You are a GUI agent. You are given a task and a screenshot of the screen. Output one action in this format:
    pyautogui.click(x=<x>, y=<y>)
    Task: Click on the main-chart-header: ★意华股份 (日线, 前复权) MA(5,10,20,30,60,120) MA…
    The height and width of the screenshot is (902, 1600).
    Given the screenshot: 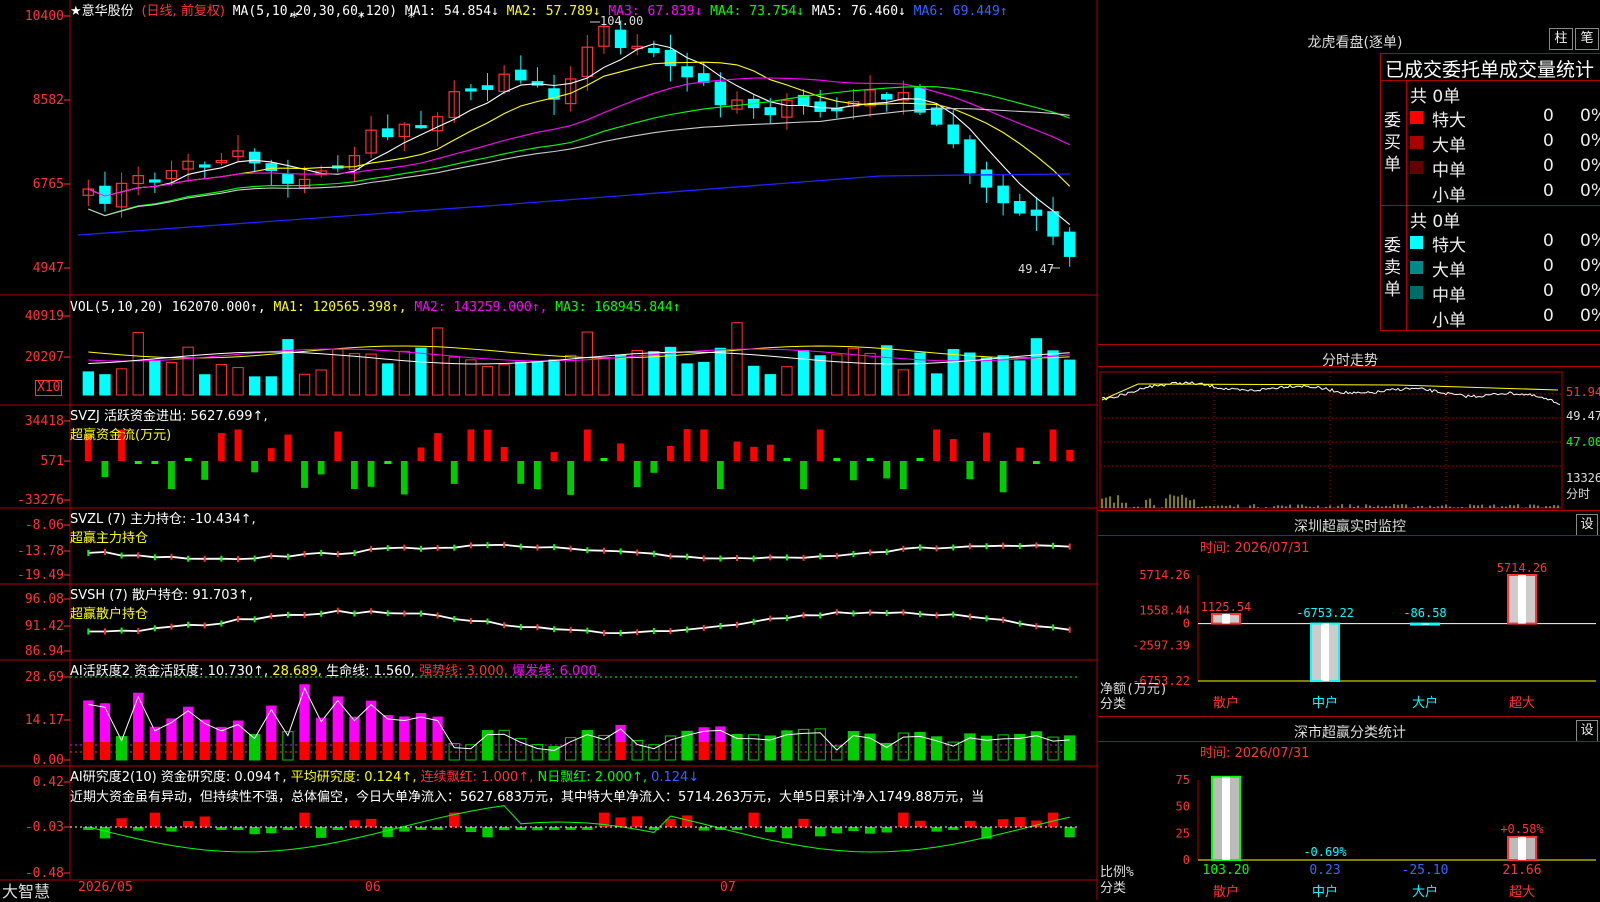 What is the action you would take?
    pyautogui.click(x=539, y=9)
    